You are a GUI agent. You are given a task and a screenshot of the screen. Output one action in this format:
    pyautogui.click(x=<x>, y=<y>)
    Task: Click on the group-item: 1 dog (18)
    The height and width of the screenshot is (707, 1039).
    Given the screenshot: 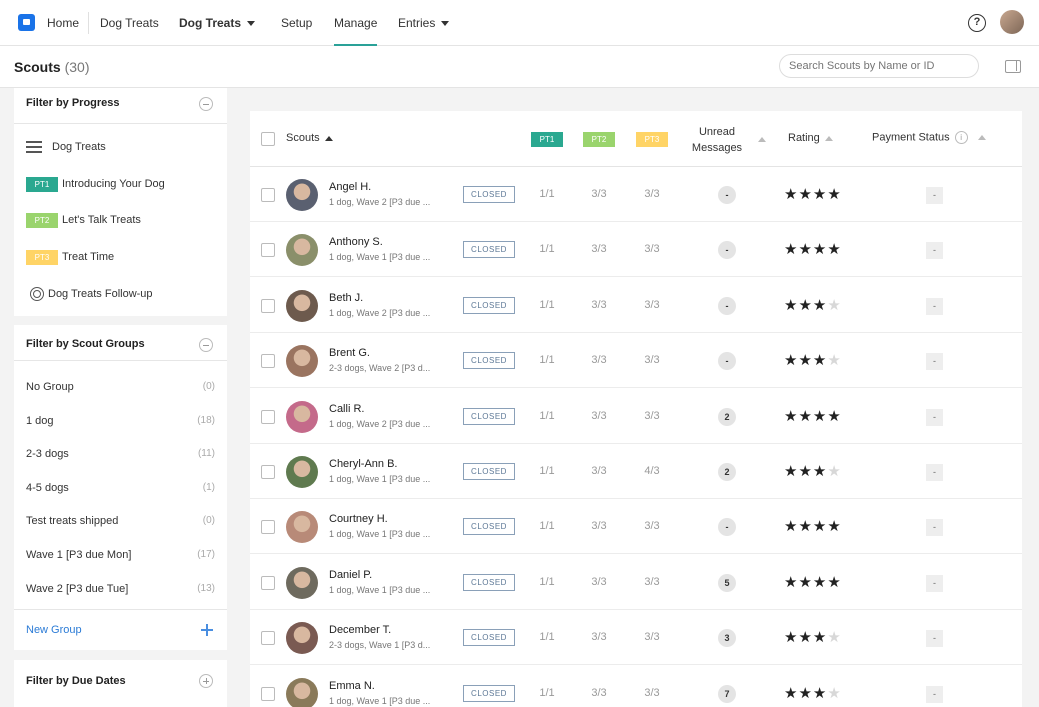 What is the action you would take?
    pyautogui.click(x=120, y=421)
    